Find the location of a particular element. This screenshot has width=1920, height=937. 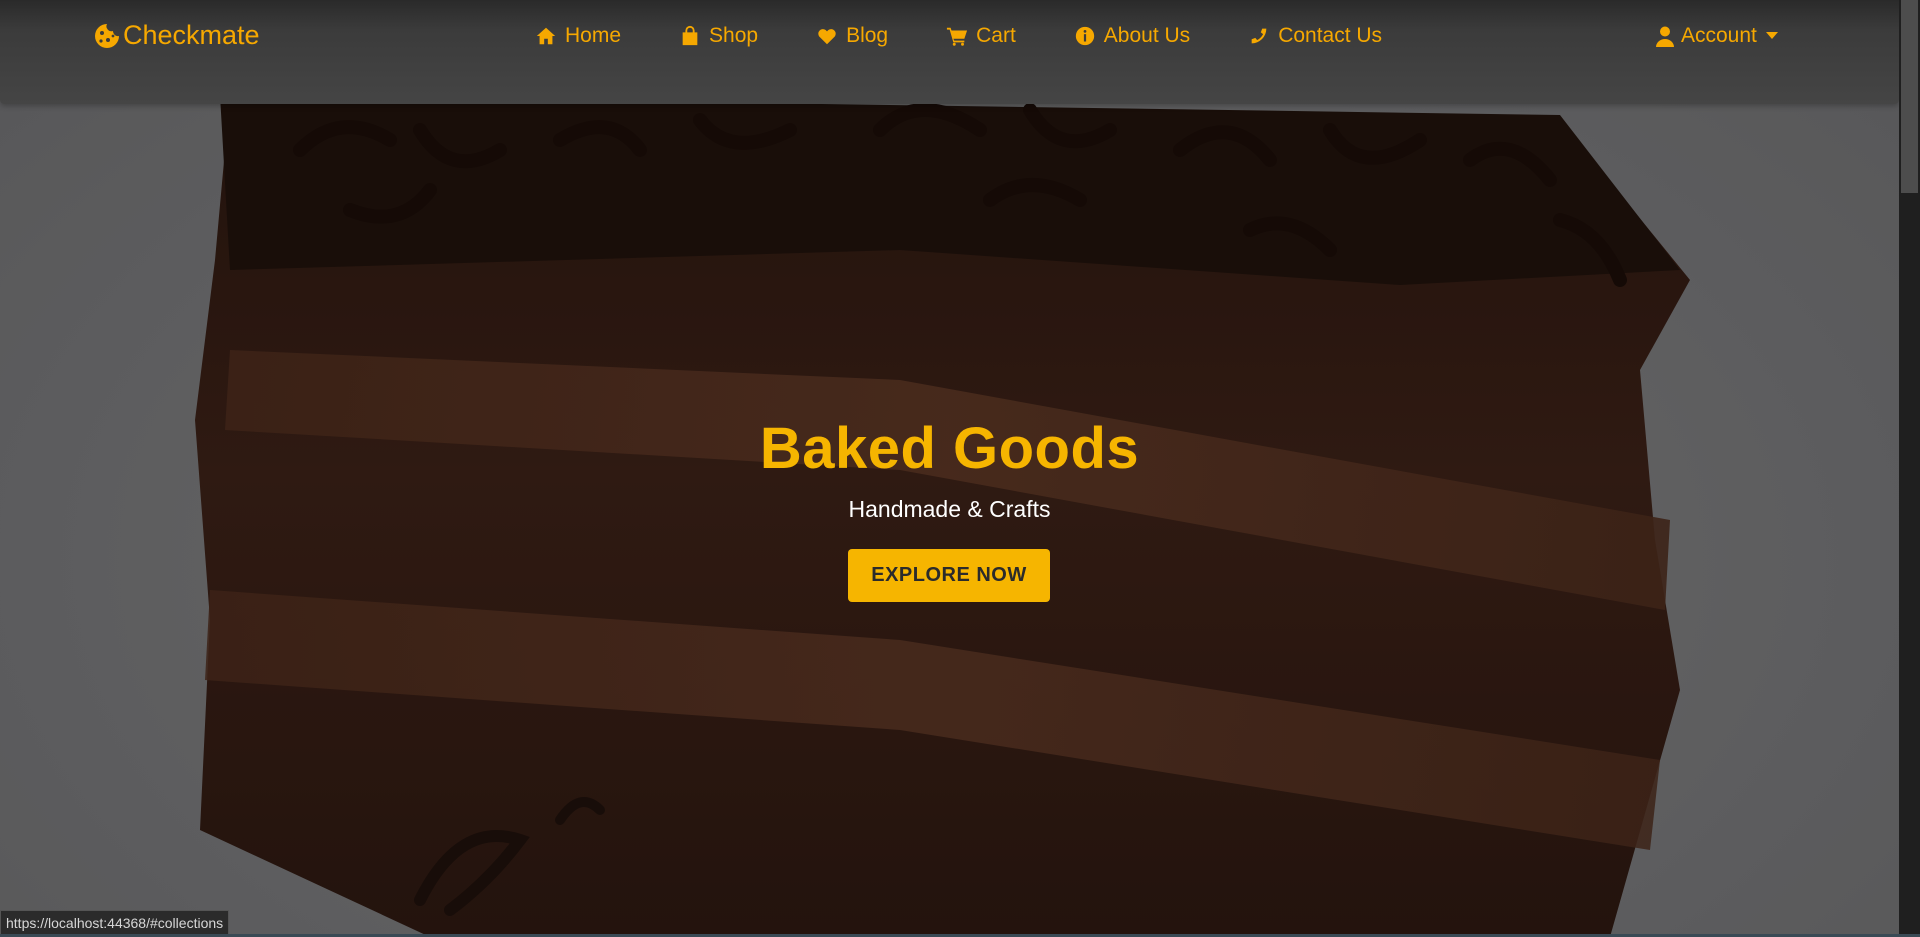

heart-icon is located at coordinates (827, 37).